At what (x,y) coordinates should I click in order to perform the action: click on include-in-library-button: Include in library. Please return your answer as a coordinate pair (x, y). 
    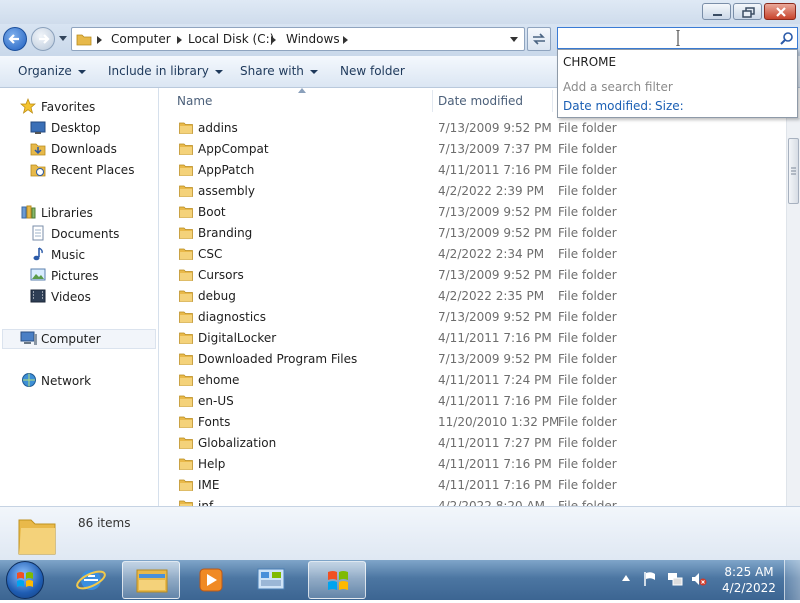
    Looking at the image, I should click on (165, 71).